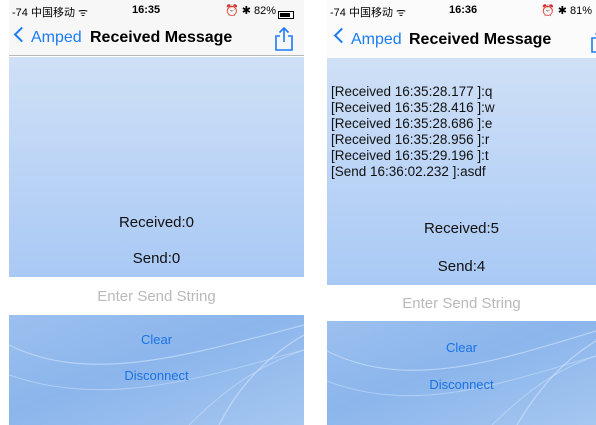  I want to click on status-indicators: ⏰ ✱ 82%, so click(260, 11).